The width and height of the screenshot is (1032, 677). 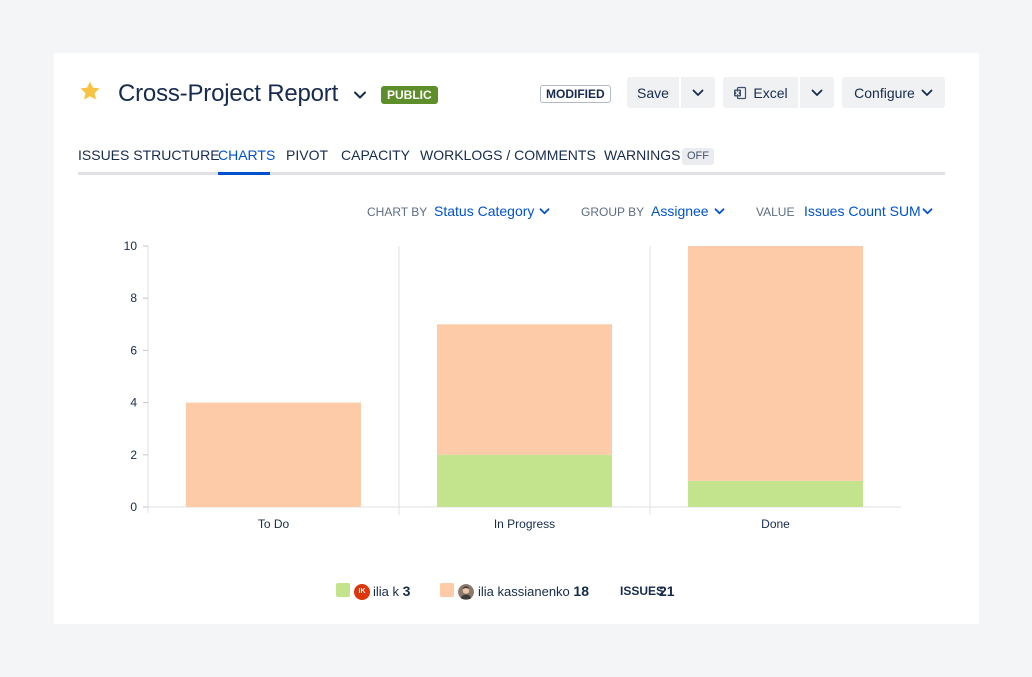 I want to click on y-tick-label: 2, so click(x=133, y=455).